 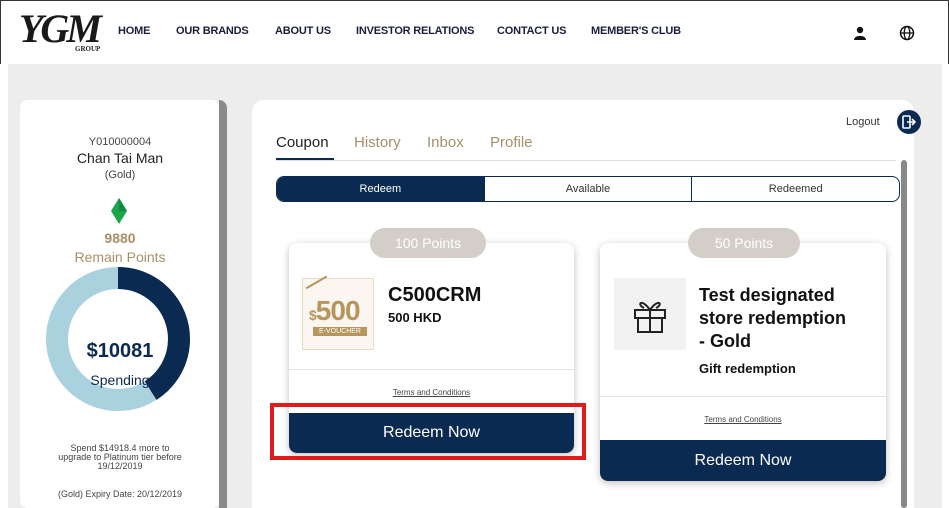 I want to click on logout-icon, so click(x=909, y=122).